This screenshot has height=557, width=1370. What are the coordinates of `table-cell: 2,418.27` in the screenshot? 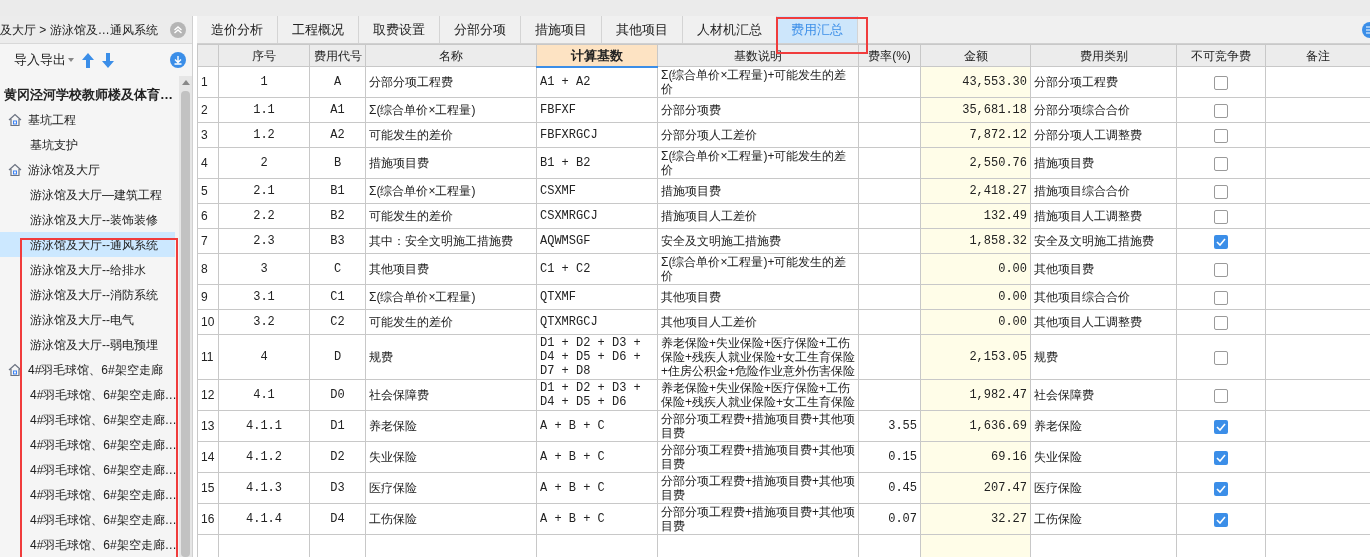 It's located at (975, 191).